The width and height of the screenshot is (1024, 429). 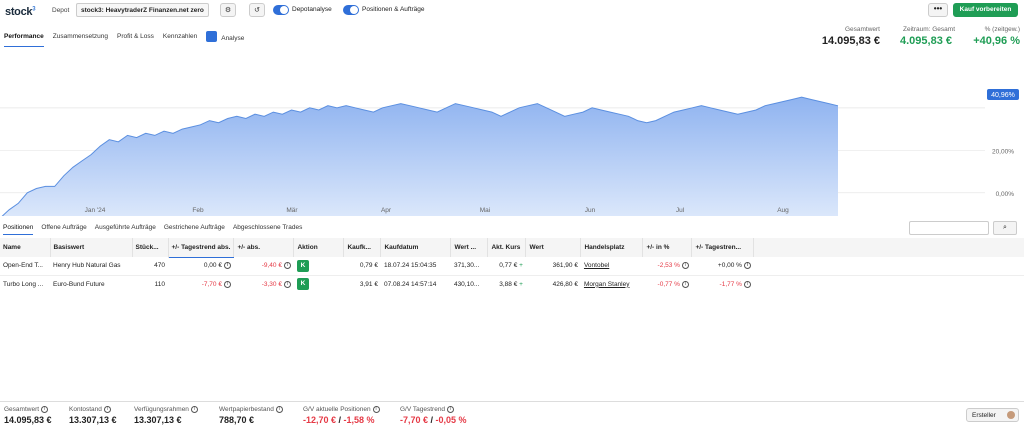 I want to click on x-tick-label: Jun, so click(x=590, y=210).